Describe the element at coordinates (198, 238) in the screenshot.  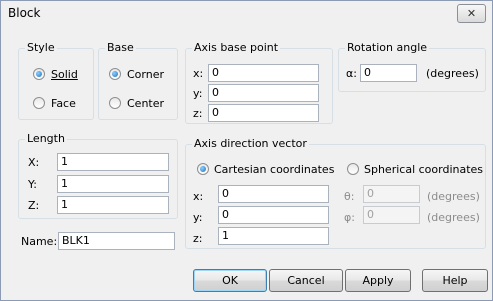
I see `dir-z-label: z:` at that location.